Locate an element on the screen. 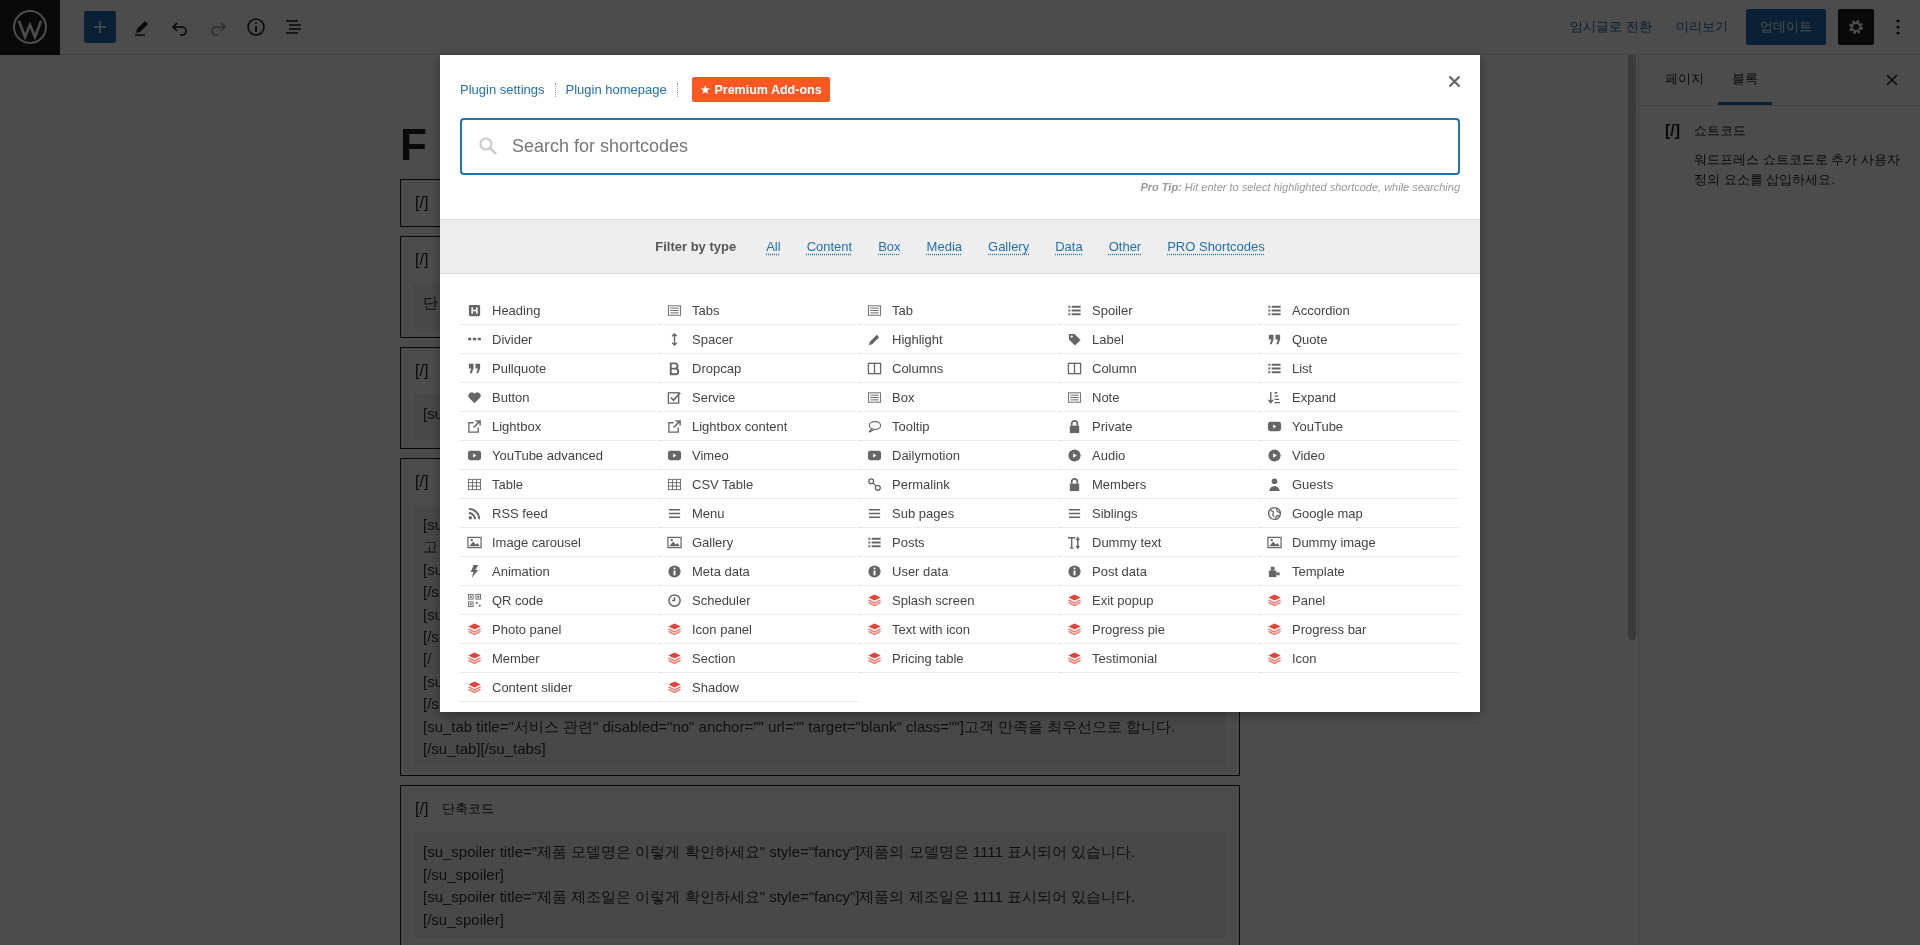 The height and width of the screenshot is (945, 1920). shortcode-item: Dailymotion is located at coordinates (960, 455).